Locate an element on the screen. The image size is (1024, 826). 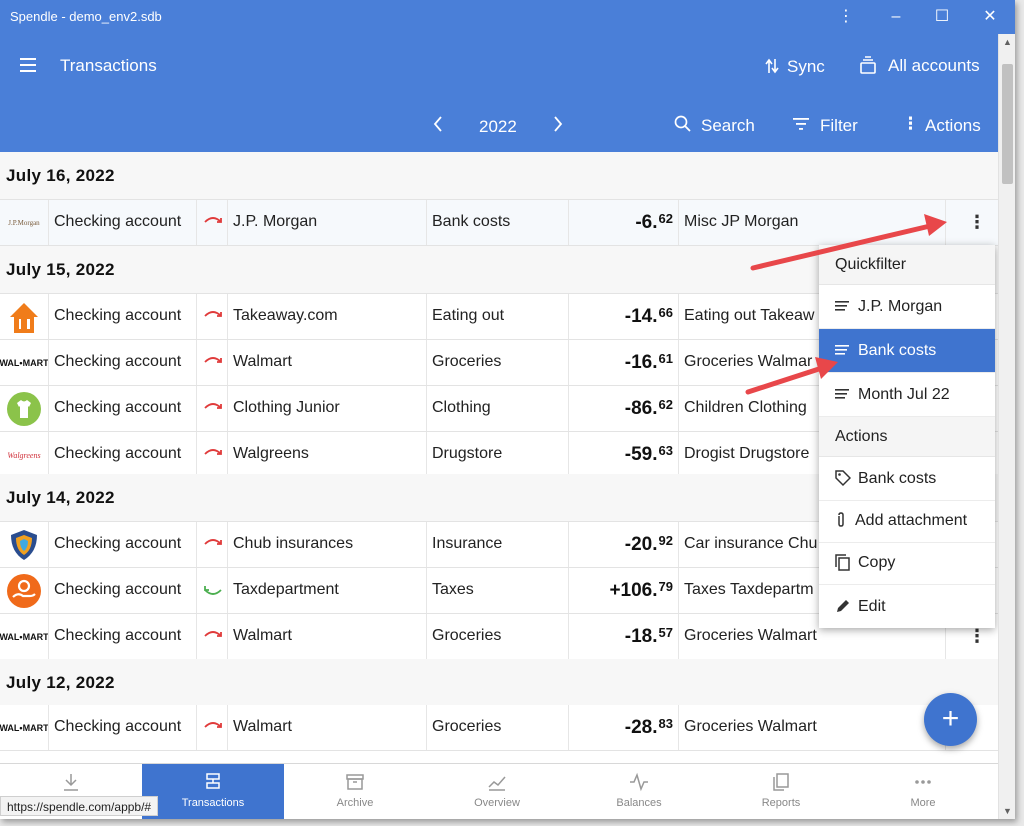
action-copy: Copy is located at coordinates (907, 563).